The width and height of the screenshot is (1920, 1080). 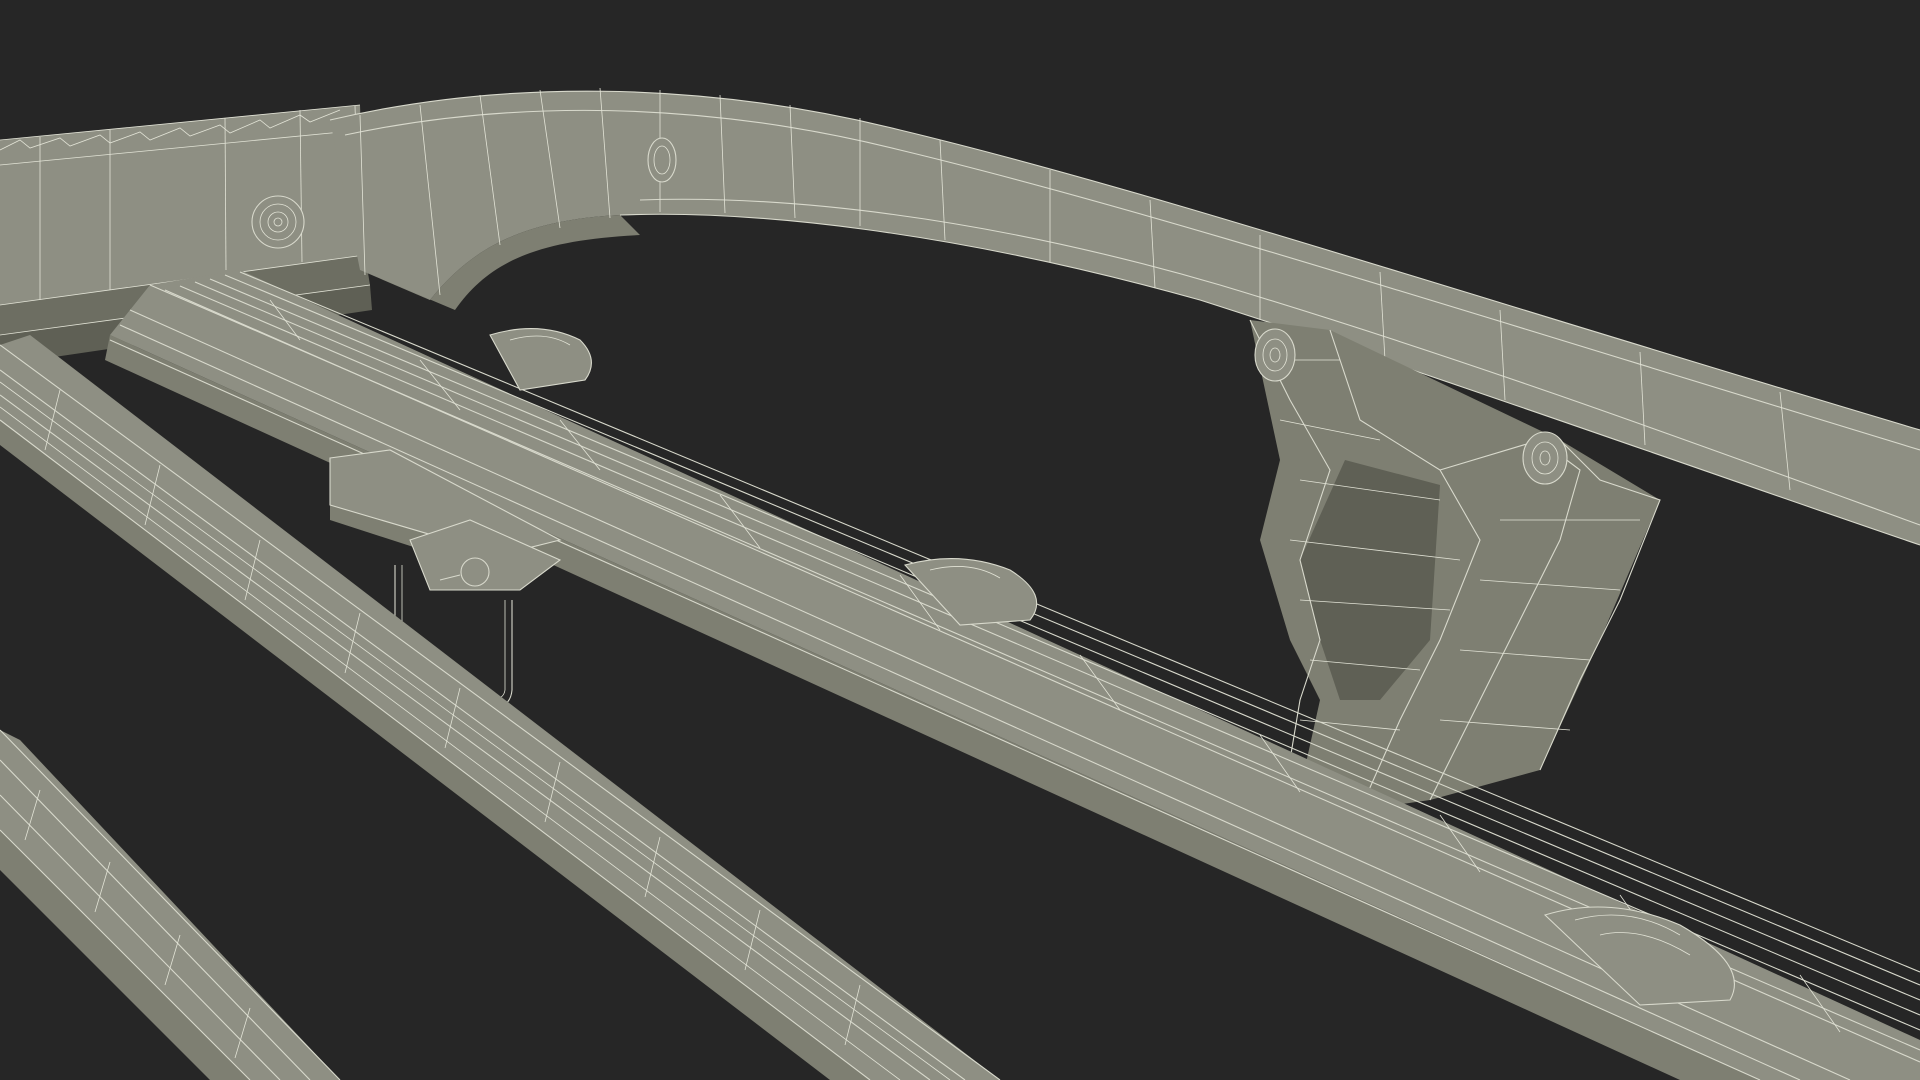 What do you see at coordinates (540, 359) in the screenshot?
I see `spring-eye` at bounding box center [540, 359].